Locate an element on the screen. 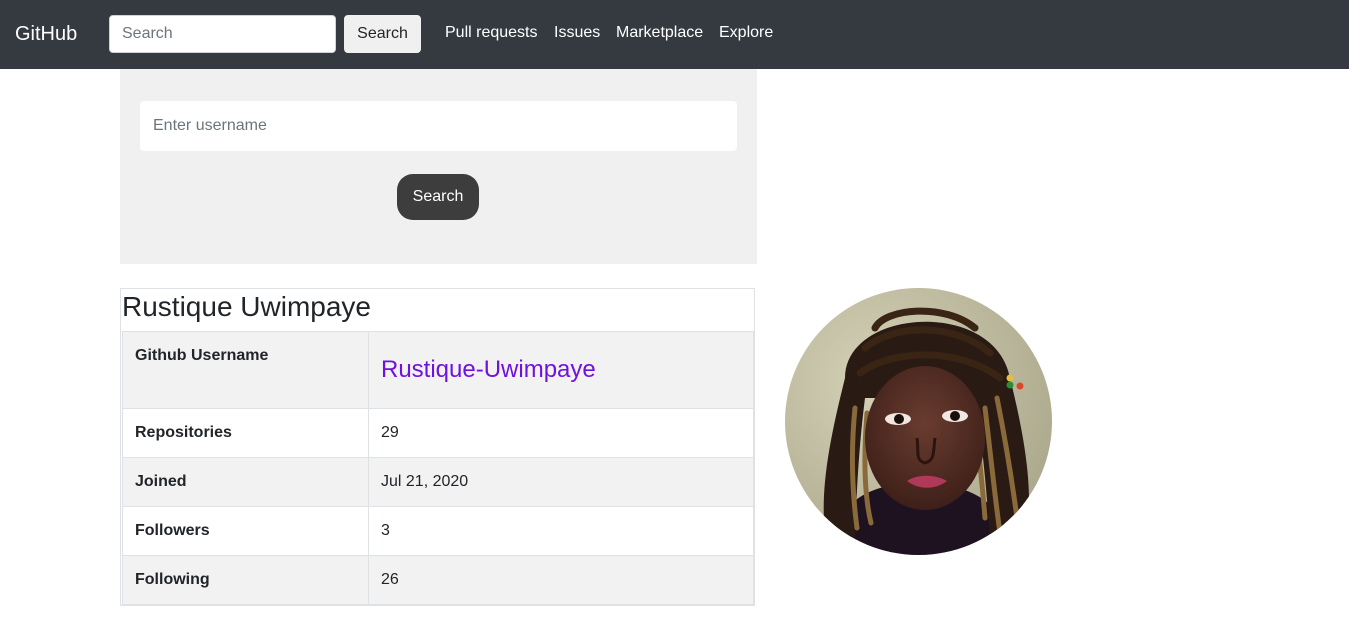 The height and width of the screenshot is (636, 1349). user-search-panel: Search is located at coordinates (438, 166).